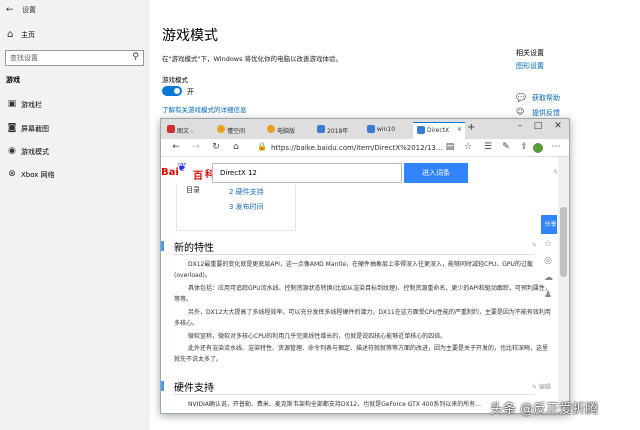 The image size is (640, 430). I want to click on sidebar-section-label: 游戏, so click(13, 80).